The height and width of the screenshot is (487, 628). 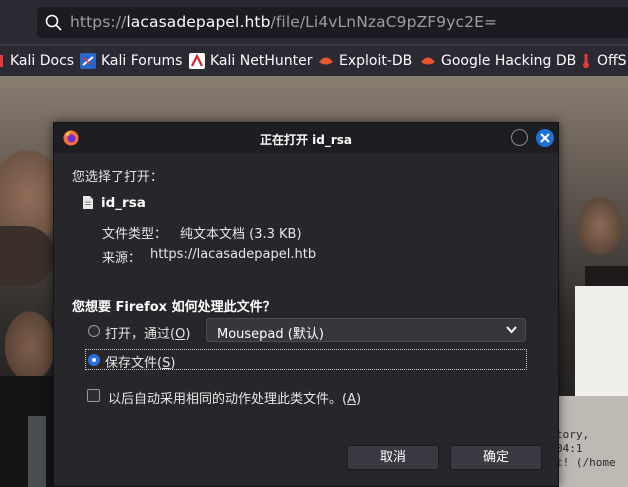 What do you see at coordinates (384, 22) in the screenshot?
I see `url-path: /file/Li4vLnNzaC9pZF9yc2E=` at bounding box center [384, 22].